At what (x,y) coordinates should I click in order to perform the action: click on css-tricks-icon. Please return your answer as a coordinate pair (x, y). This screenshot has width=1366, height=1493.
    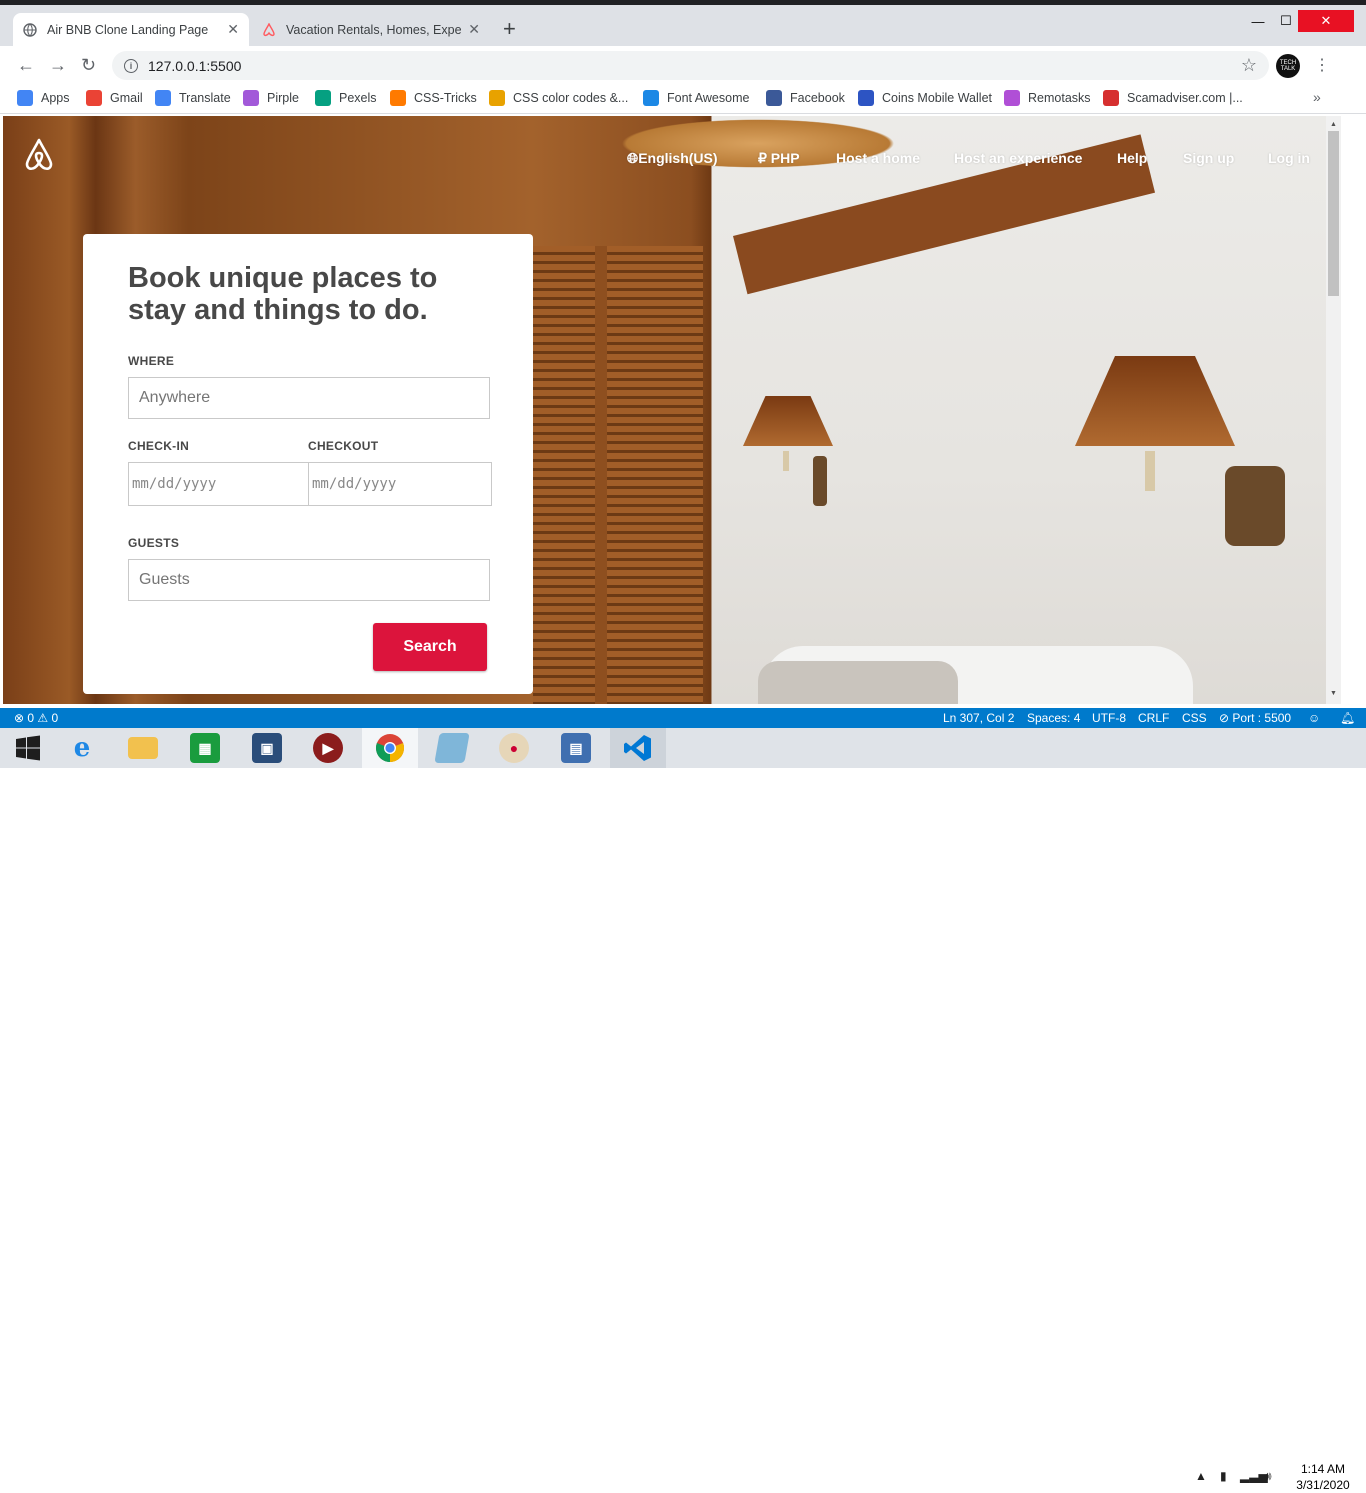
    Looking at the image, I should click on (398, 98).